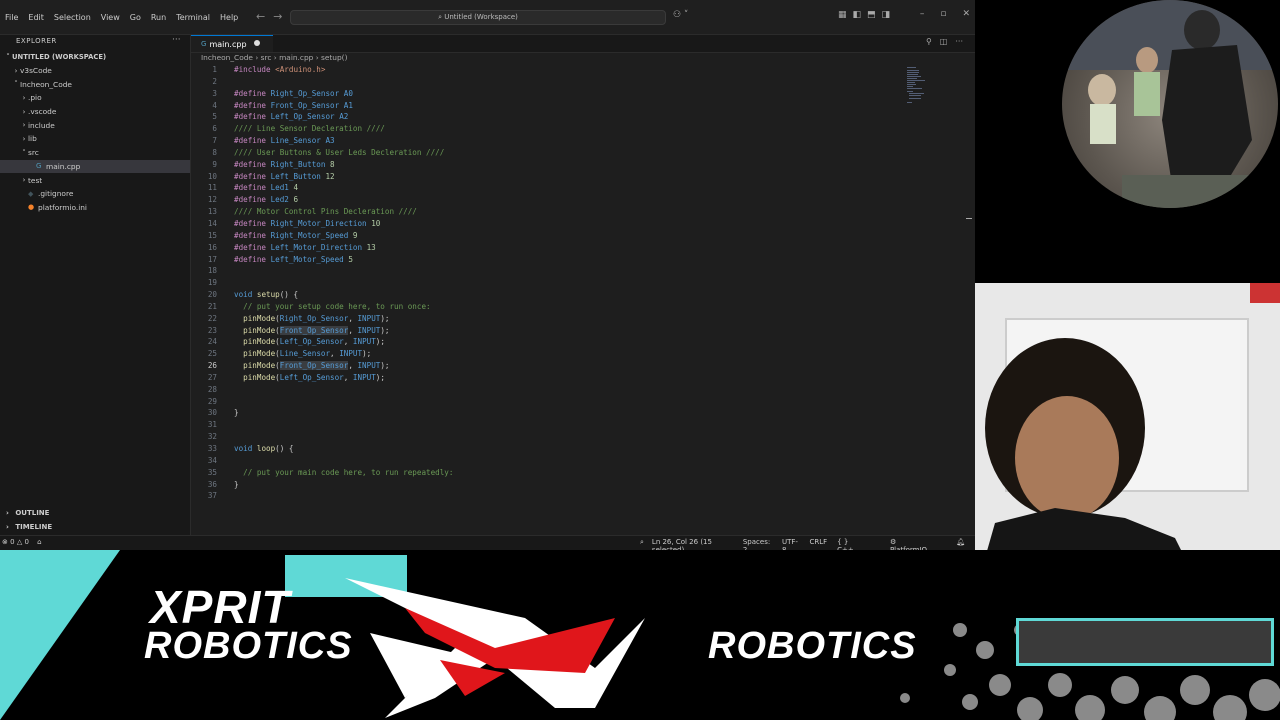 The image size is (1280, 720). What do you see at coordinates (583, 449) in the screenshot?
I see `code-line: 33 void loop() {` at bounding box center [583, 449].